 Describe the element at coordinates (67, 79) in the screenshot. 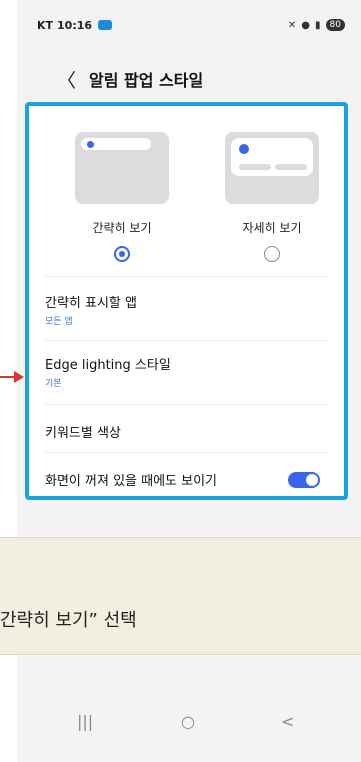

I see `back-icon: 〈` at that location.